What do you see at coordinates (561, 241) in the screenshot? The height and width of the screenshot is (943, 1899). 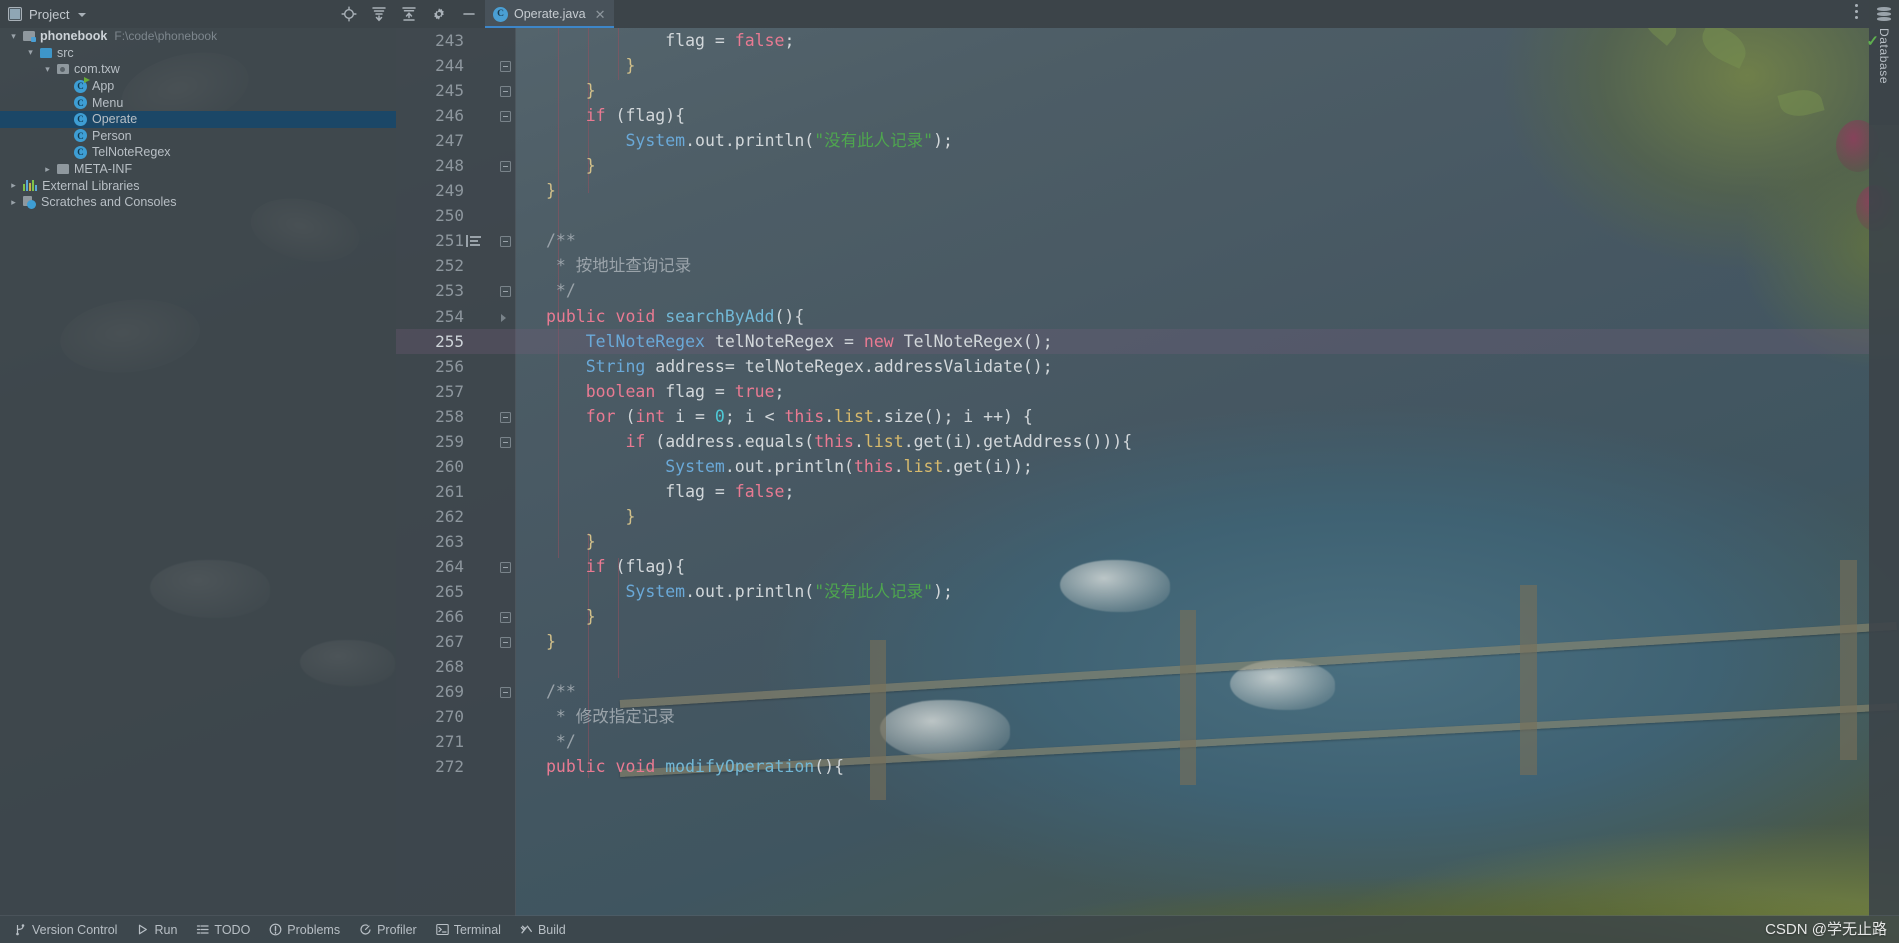 I see `code-text: /**` at bounding box center [561, 241].